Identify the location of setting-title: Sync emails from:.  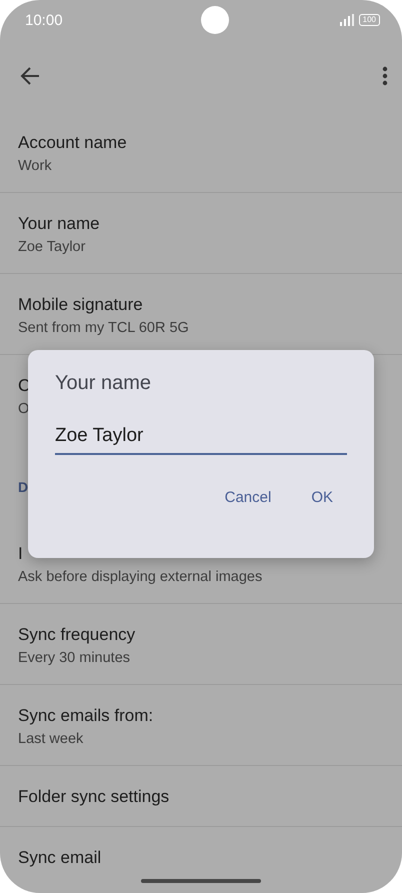
(86, 716).